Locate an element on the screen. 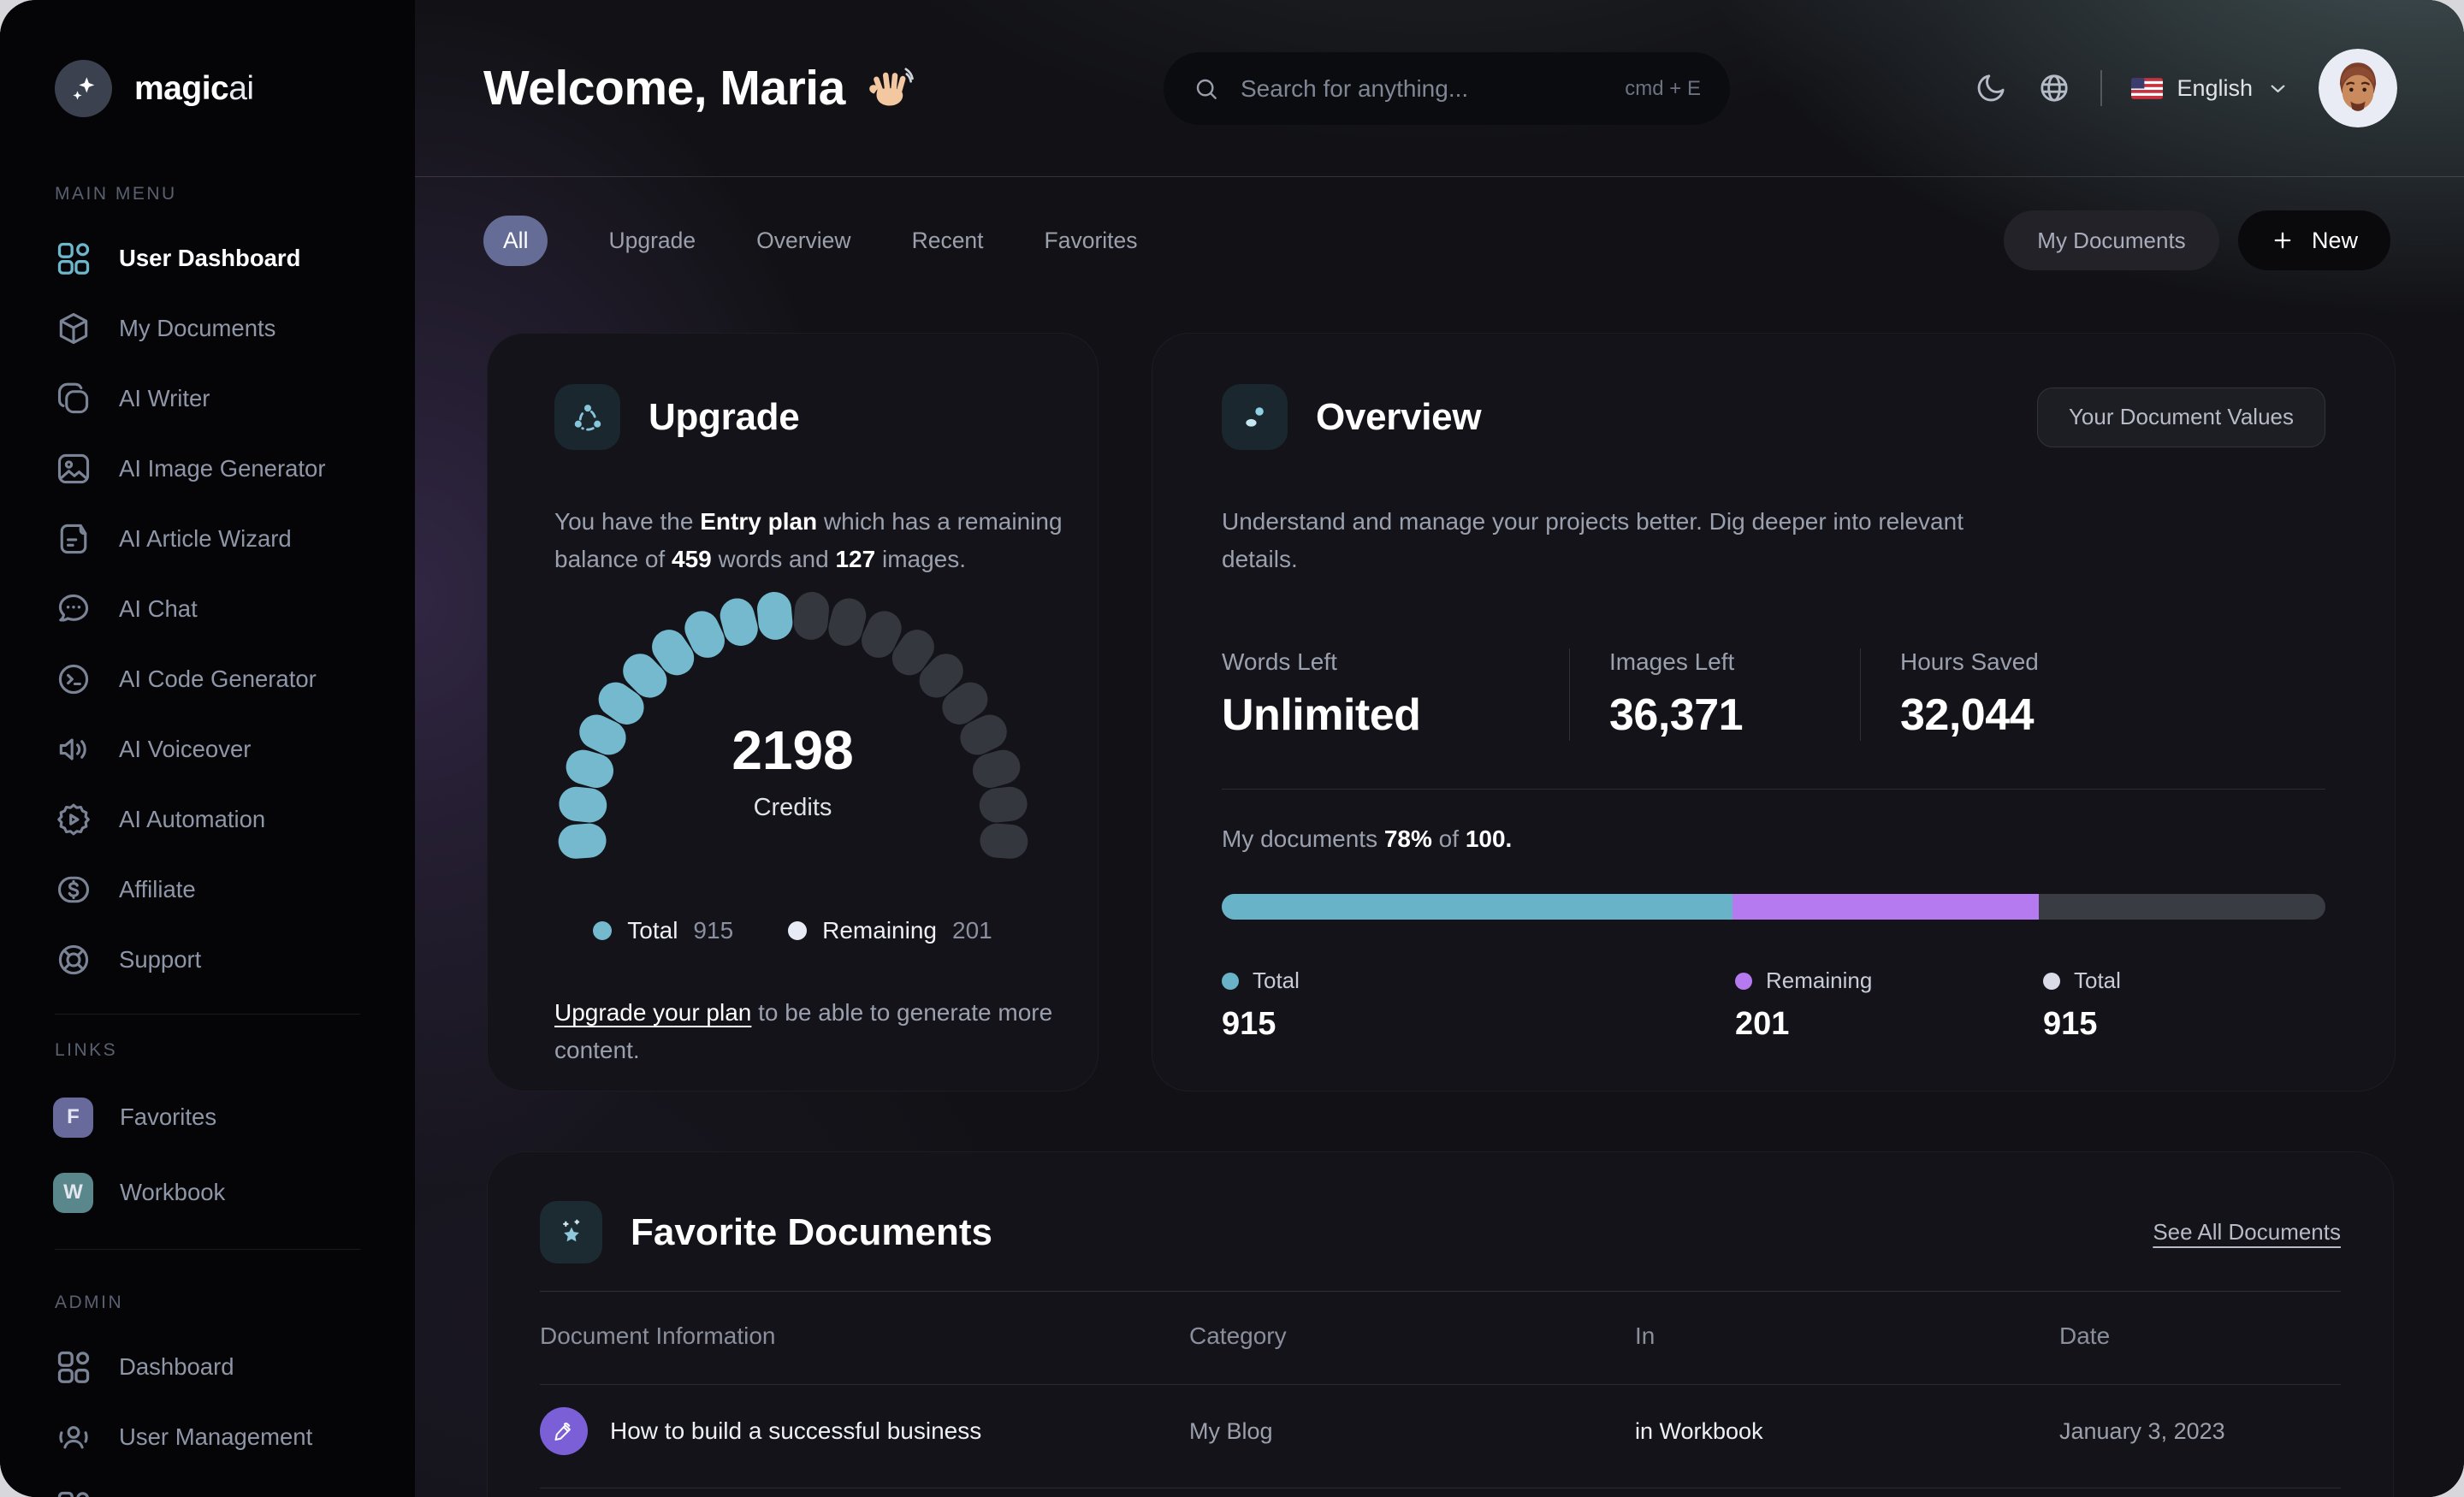  sidebar-item-my-documents: My Documents is located at coordinates (207, 328).